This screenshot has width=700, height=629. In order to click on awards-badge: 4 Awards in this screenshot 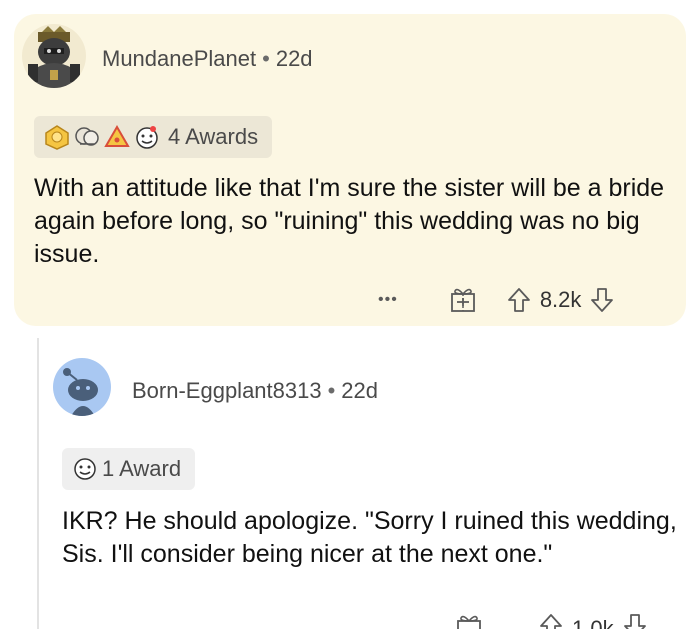, I will do `click(153, 137)`.